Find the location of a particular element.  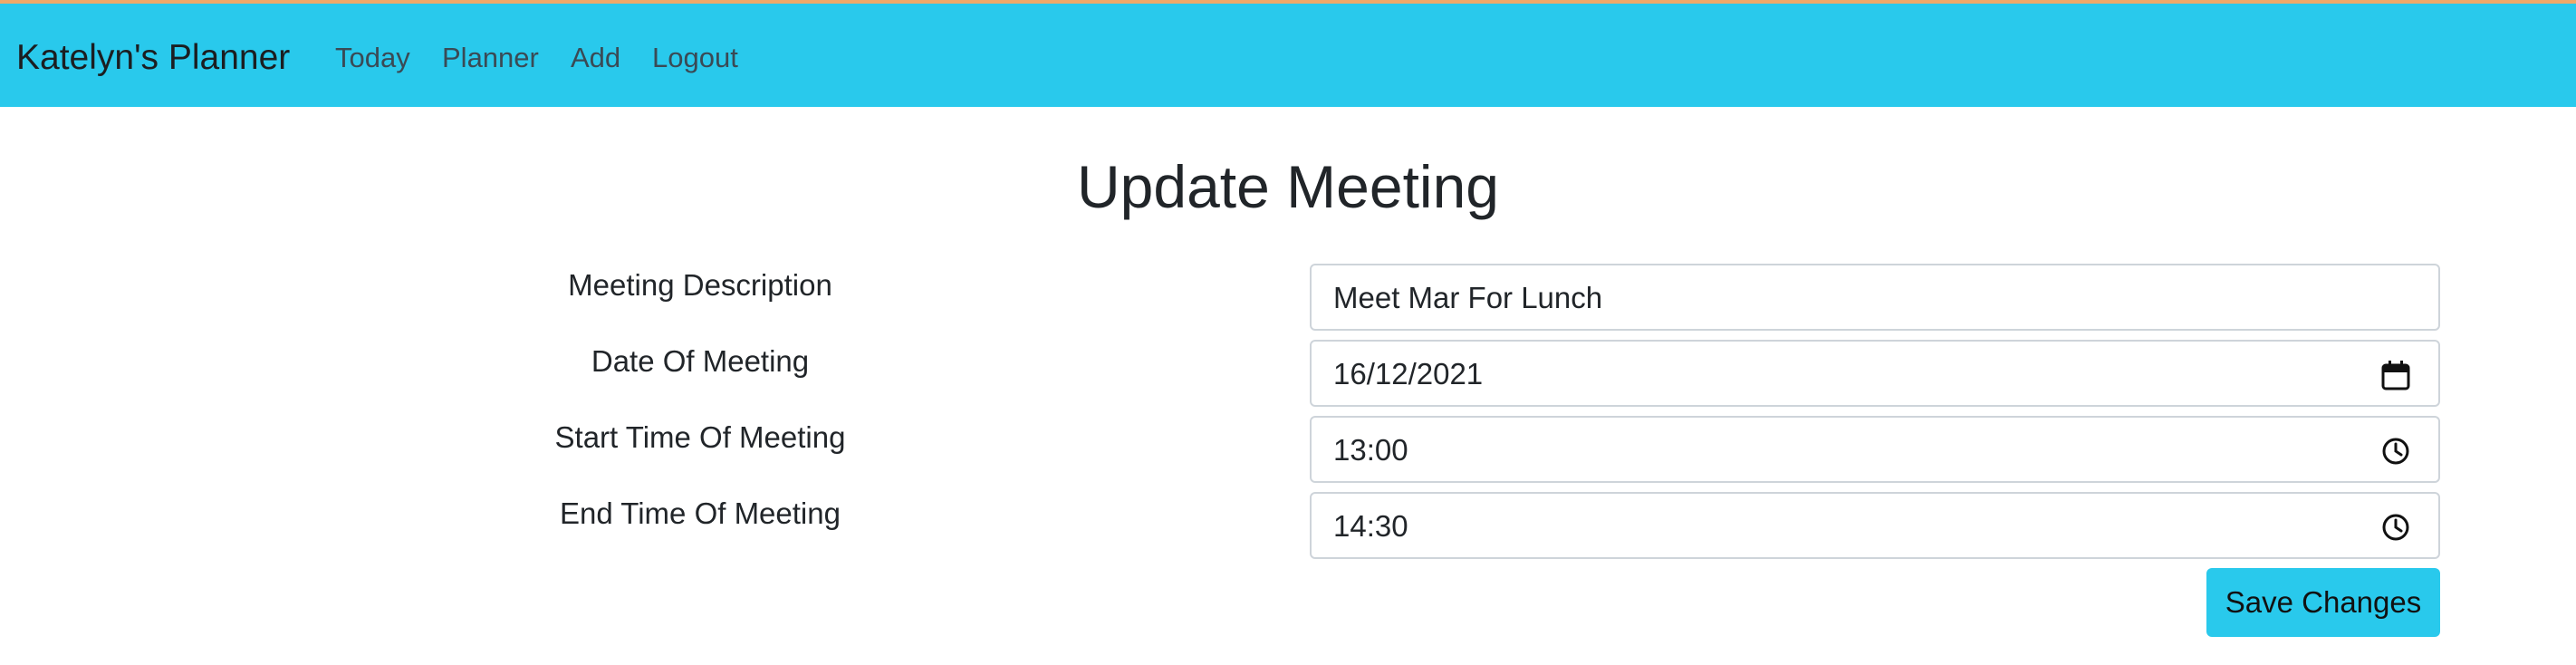

date-of-meeting-input: 16/12/2021 is located at coordinates (1875, 373).